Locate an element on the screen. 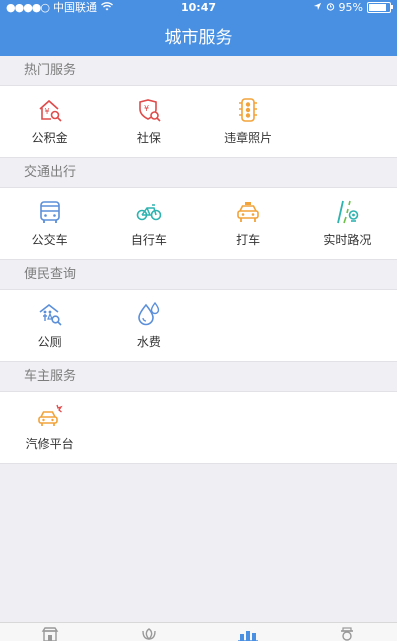 Image resolution: width=397 pixels, height=641 pixels. service-water-fee: 水费 is located at coordinates (148, 325).